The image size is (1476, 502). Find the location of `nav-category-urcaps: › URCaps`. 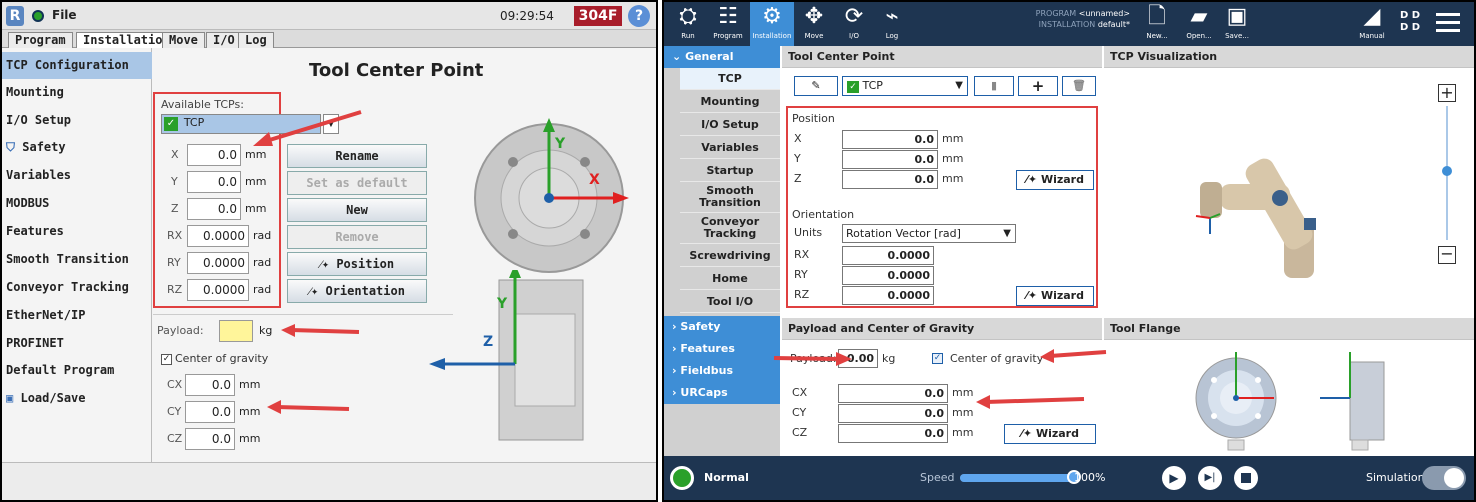

nav-category-urcaps: › URCaps is located at coordinates (722, 393).